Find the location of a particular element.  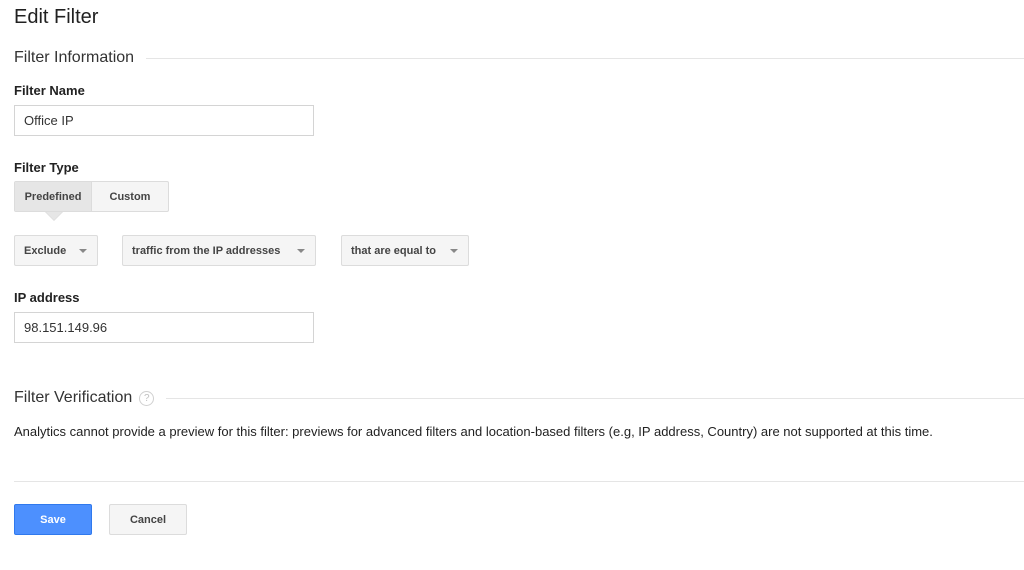

cancel-button: Cancel is located at coordinates (148, 519).